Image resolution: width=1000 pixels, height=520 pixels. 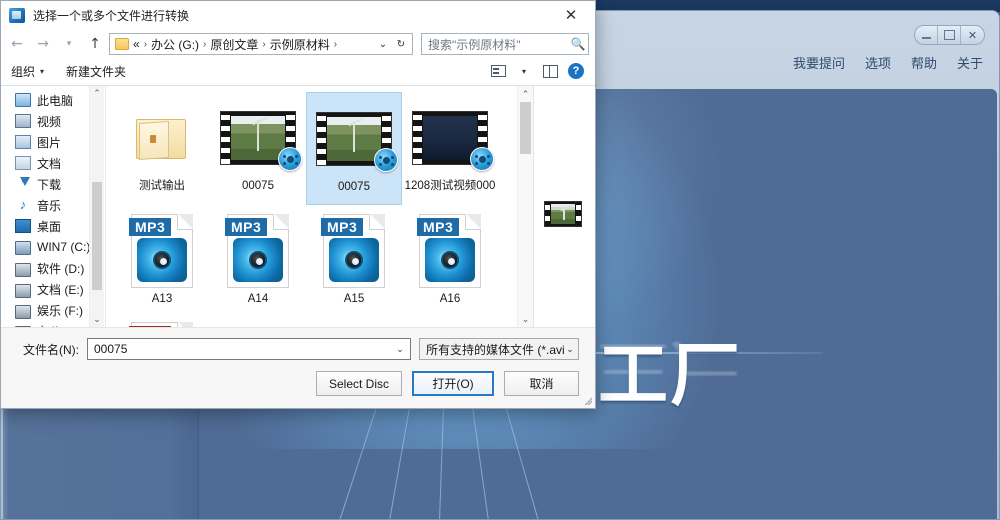 I want to click on place-label: 文档 (E:), so click(x=60, y=289).